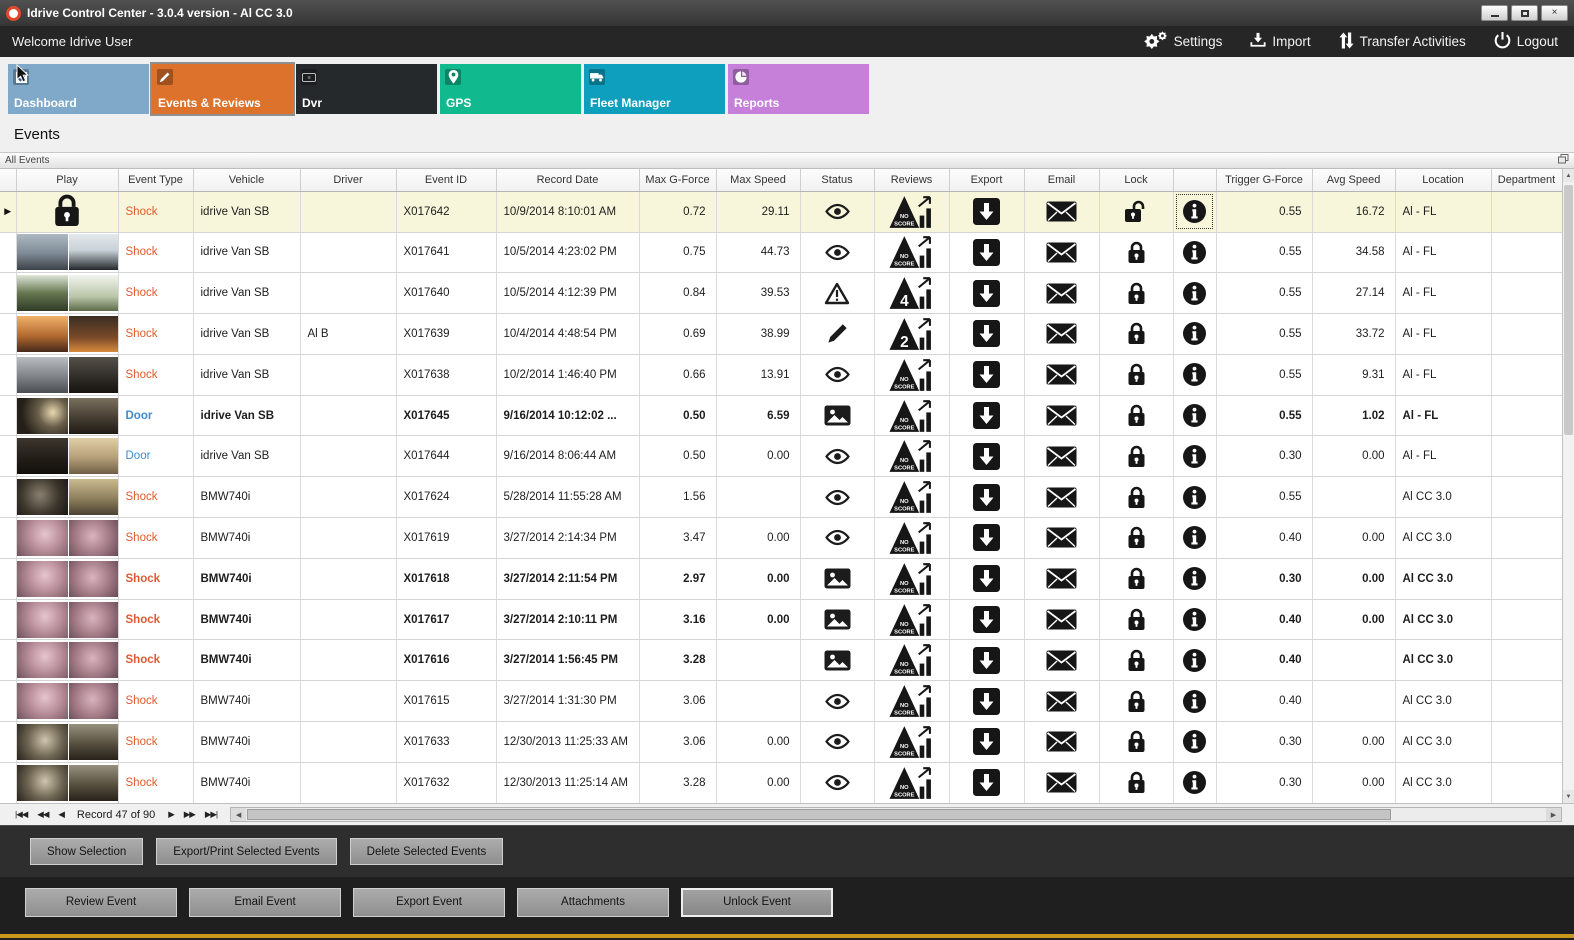 The width and height of the screenshot is (1574, 940). What do you see at coordinates (171, 814) in the screenshot?
I see `next-record-button: ▶` at bounding box center [171, 814].